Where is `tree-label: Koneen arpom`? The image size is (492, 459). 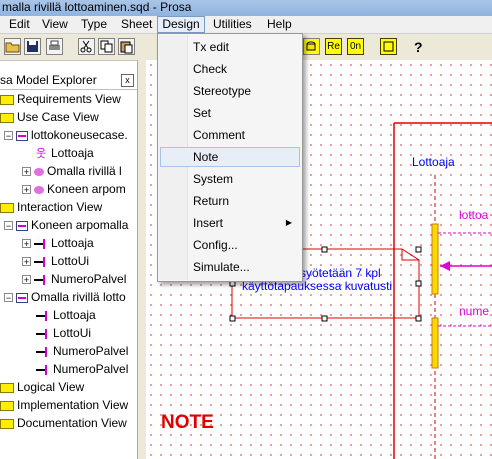
tree-label: Koneen arpom is located at coordinates (86, 189).